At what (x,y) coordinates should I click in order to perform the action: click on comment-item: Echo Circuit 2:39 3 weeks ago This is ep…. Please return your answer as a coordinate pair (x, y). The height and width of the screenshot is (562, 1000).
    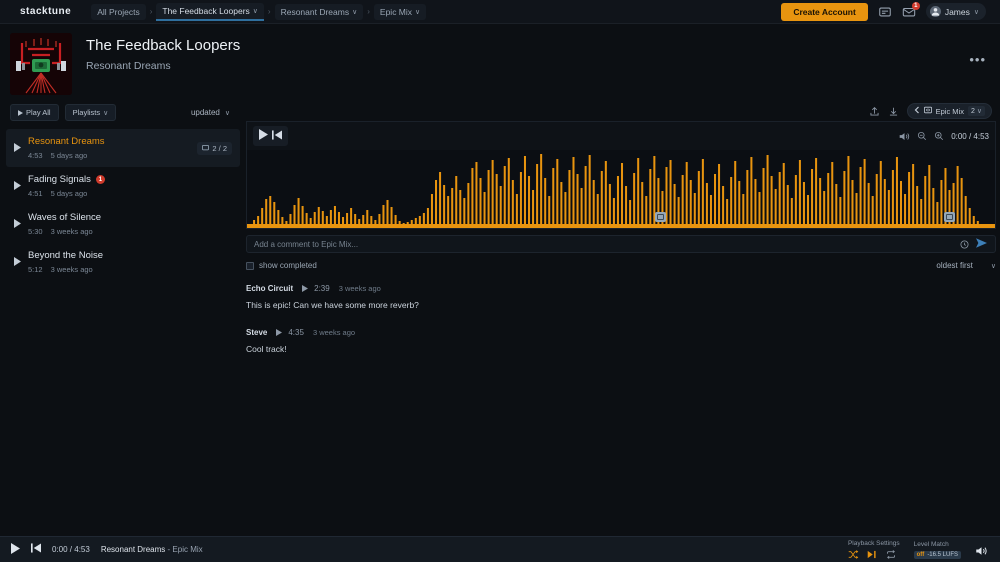
    Looking at the image, I should click on (621, 297).